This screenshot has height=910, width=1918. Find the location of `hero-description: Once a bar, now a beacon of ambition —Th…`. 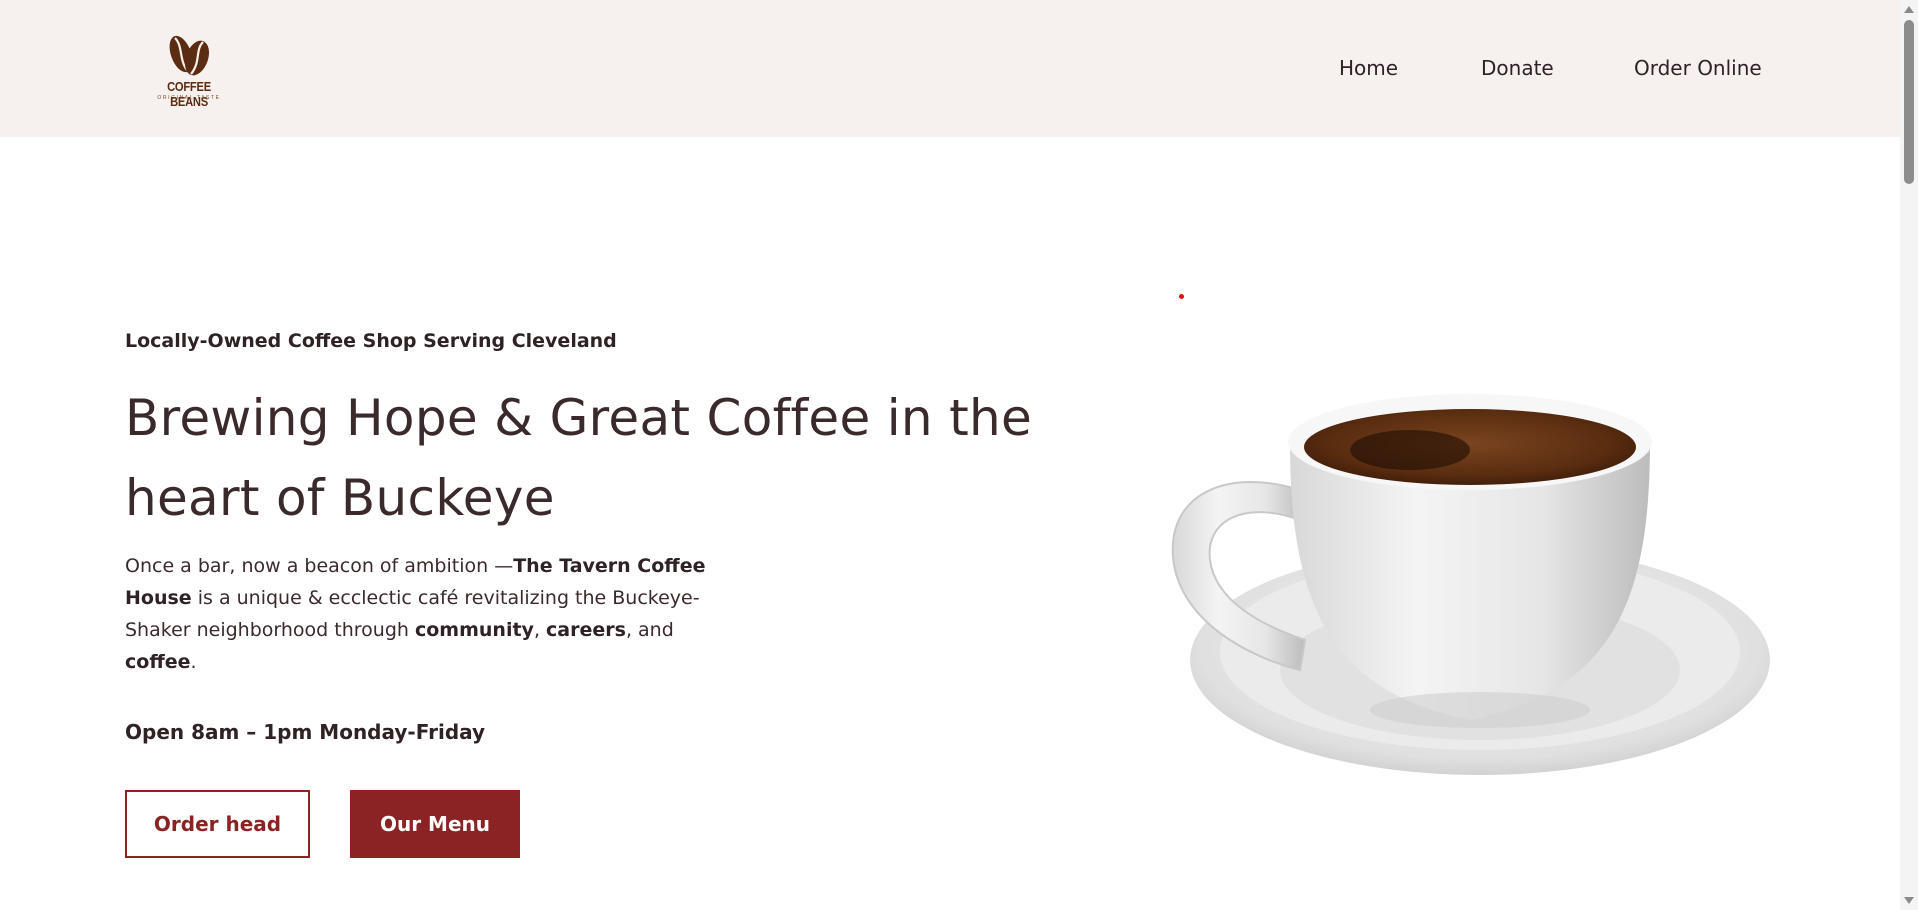

hero-description: Once a bar, now a beacon of ambition —Th… is located at coordinates (420, 614).